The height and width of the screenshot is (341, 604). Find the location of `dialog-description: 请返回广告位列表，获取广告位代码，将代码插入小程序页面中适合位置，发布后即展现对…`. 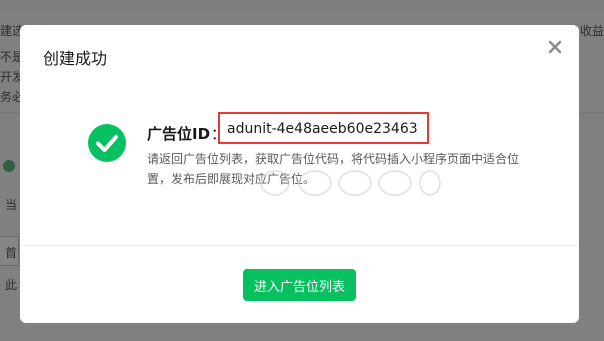

dialog-description: 请返回广告位列表，获取广告位代码，将代码插入小程序页面中适合位置，发布后即展现对… is located at coordinates (333, 169).